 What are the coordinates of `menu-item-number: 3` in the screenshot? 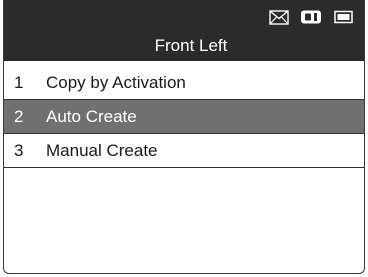 It's located at (19, 150).